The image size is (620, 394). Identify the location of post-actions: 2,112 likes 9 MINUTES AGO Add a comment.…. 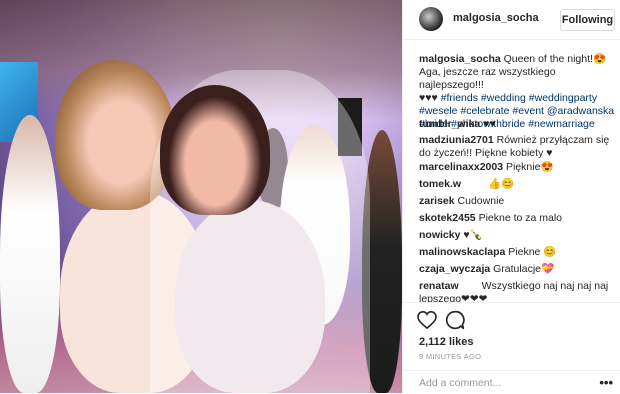
(511, 347).